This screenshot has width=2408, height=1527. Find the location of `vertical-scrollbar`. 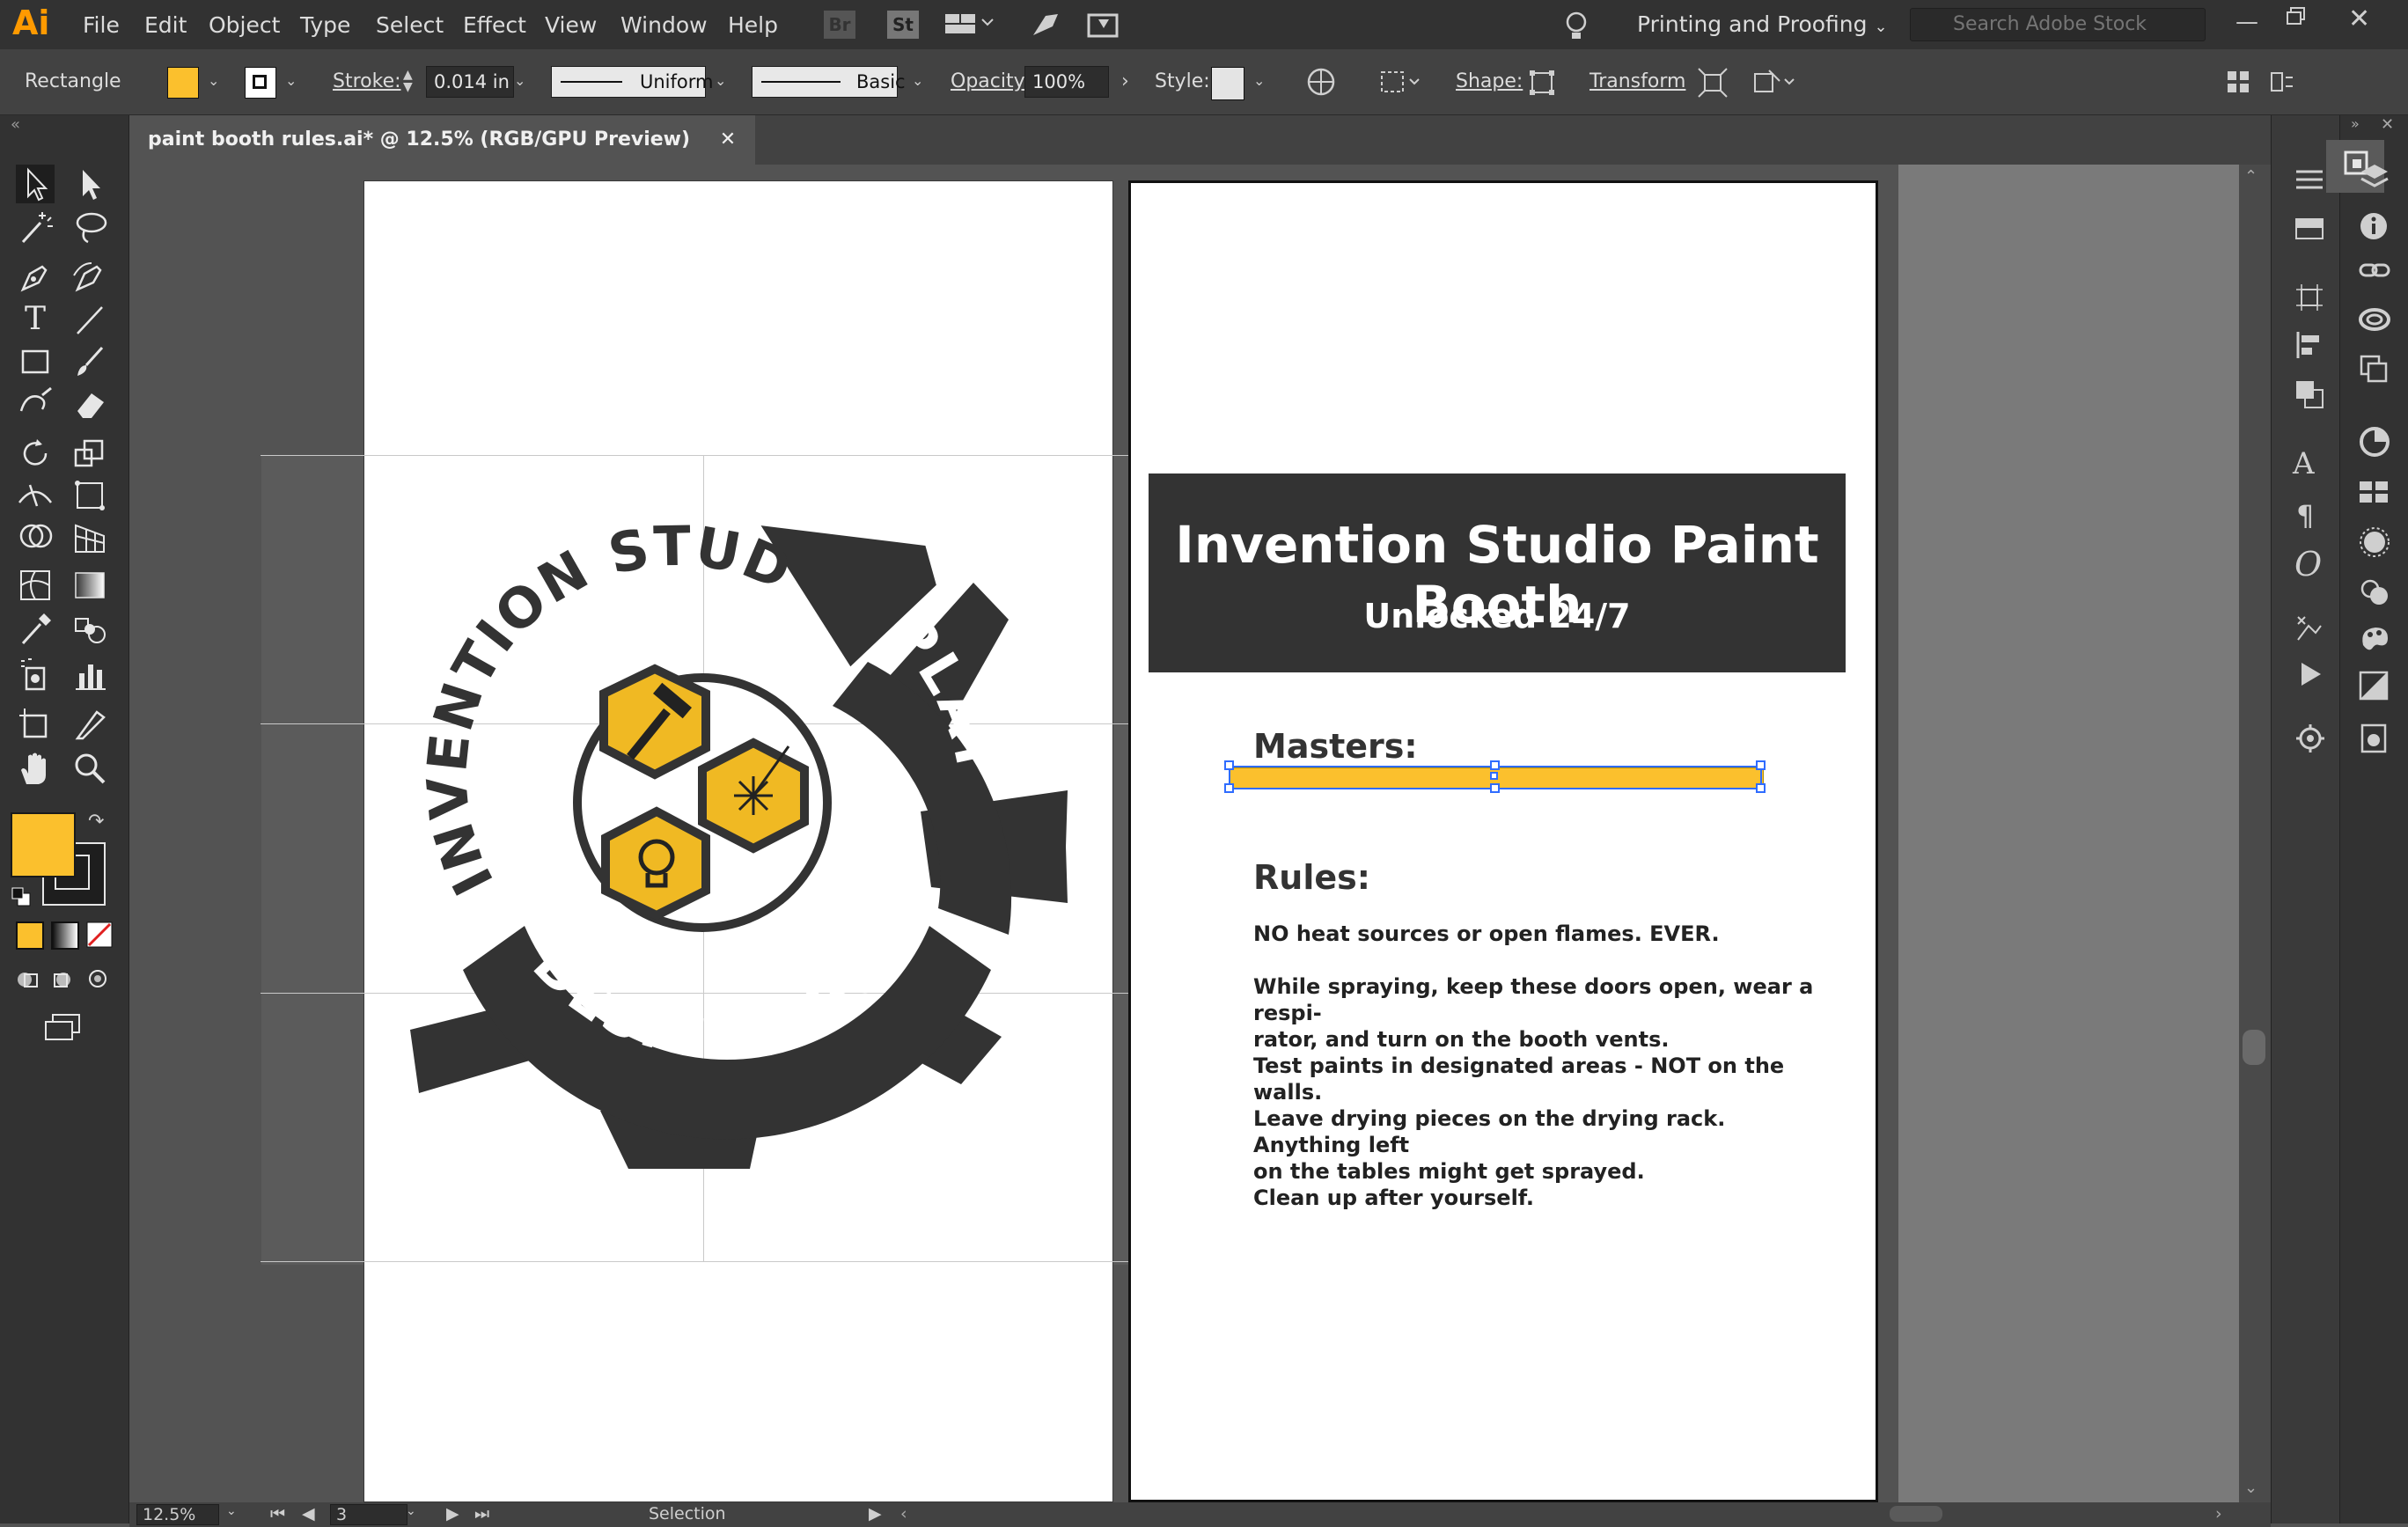

vertical-scrollbar is located at coordinates (2255, 833).